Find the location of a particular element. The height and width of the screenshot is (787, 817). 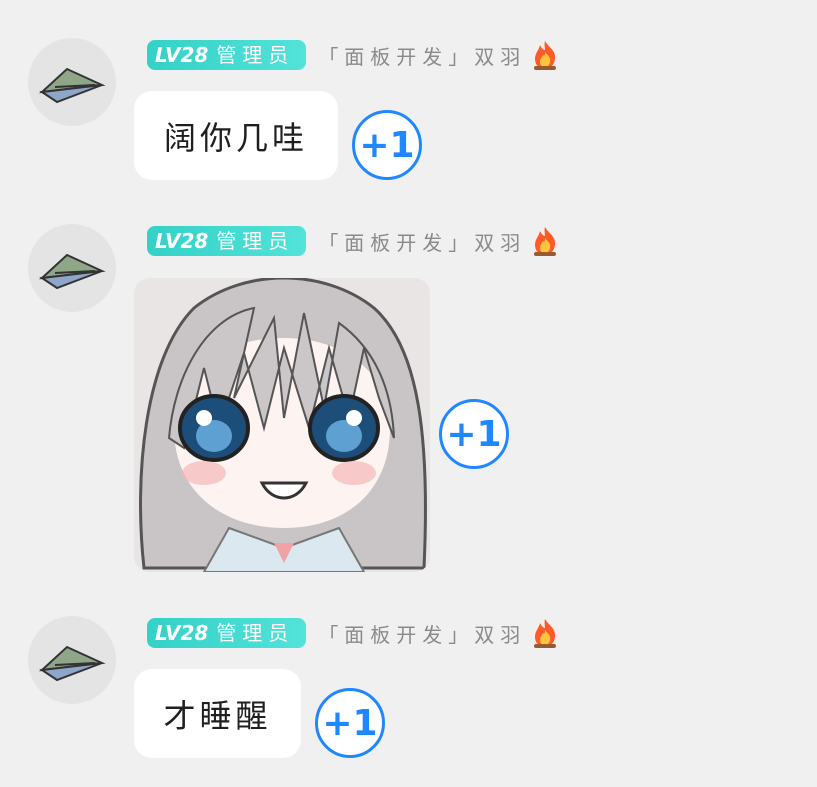

message-text: 阔你几哇 is located at coordinates (235, 137).